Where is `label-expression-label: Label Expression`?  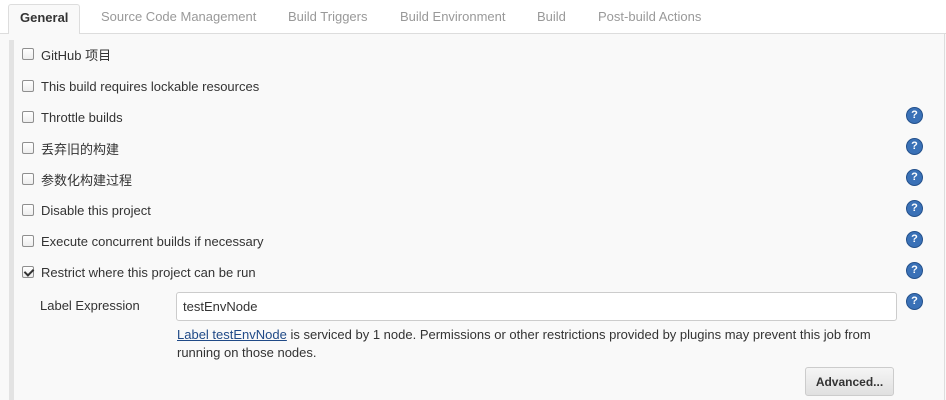 label-expression-label: Label Expression is located at coordinates (90, 305).